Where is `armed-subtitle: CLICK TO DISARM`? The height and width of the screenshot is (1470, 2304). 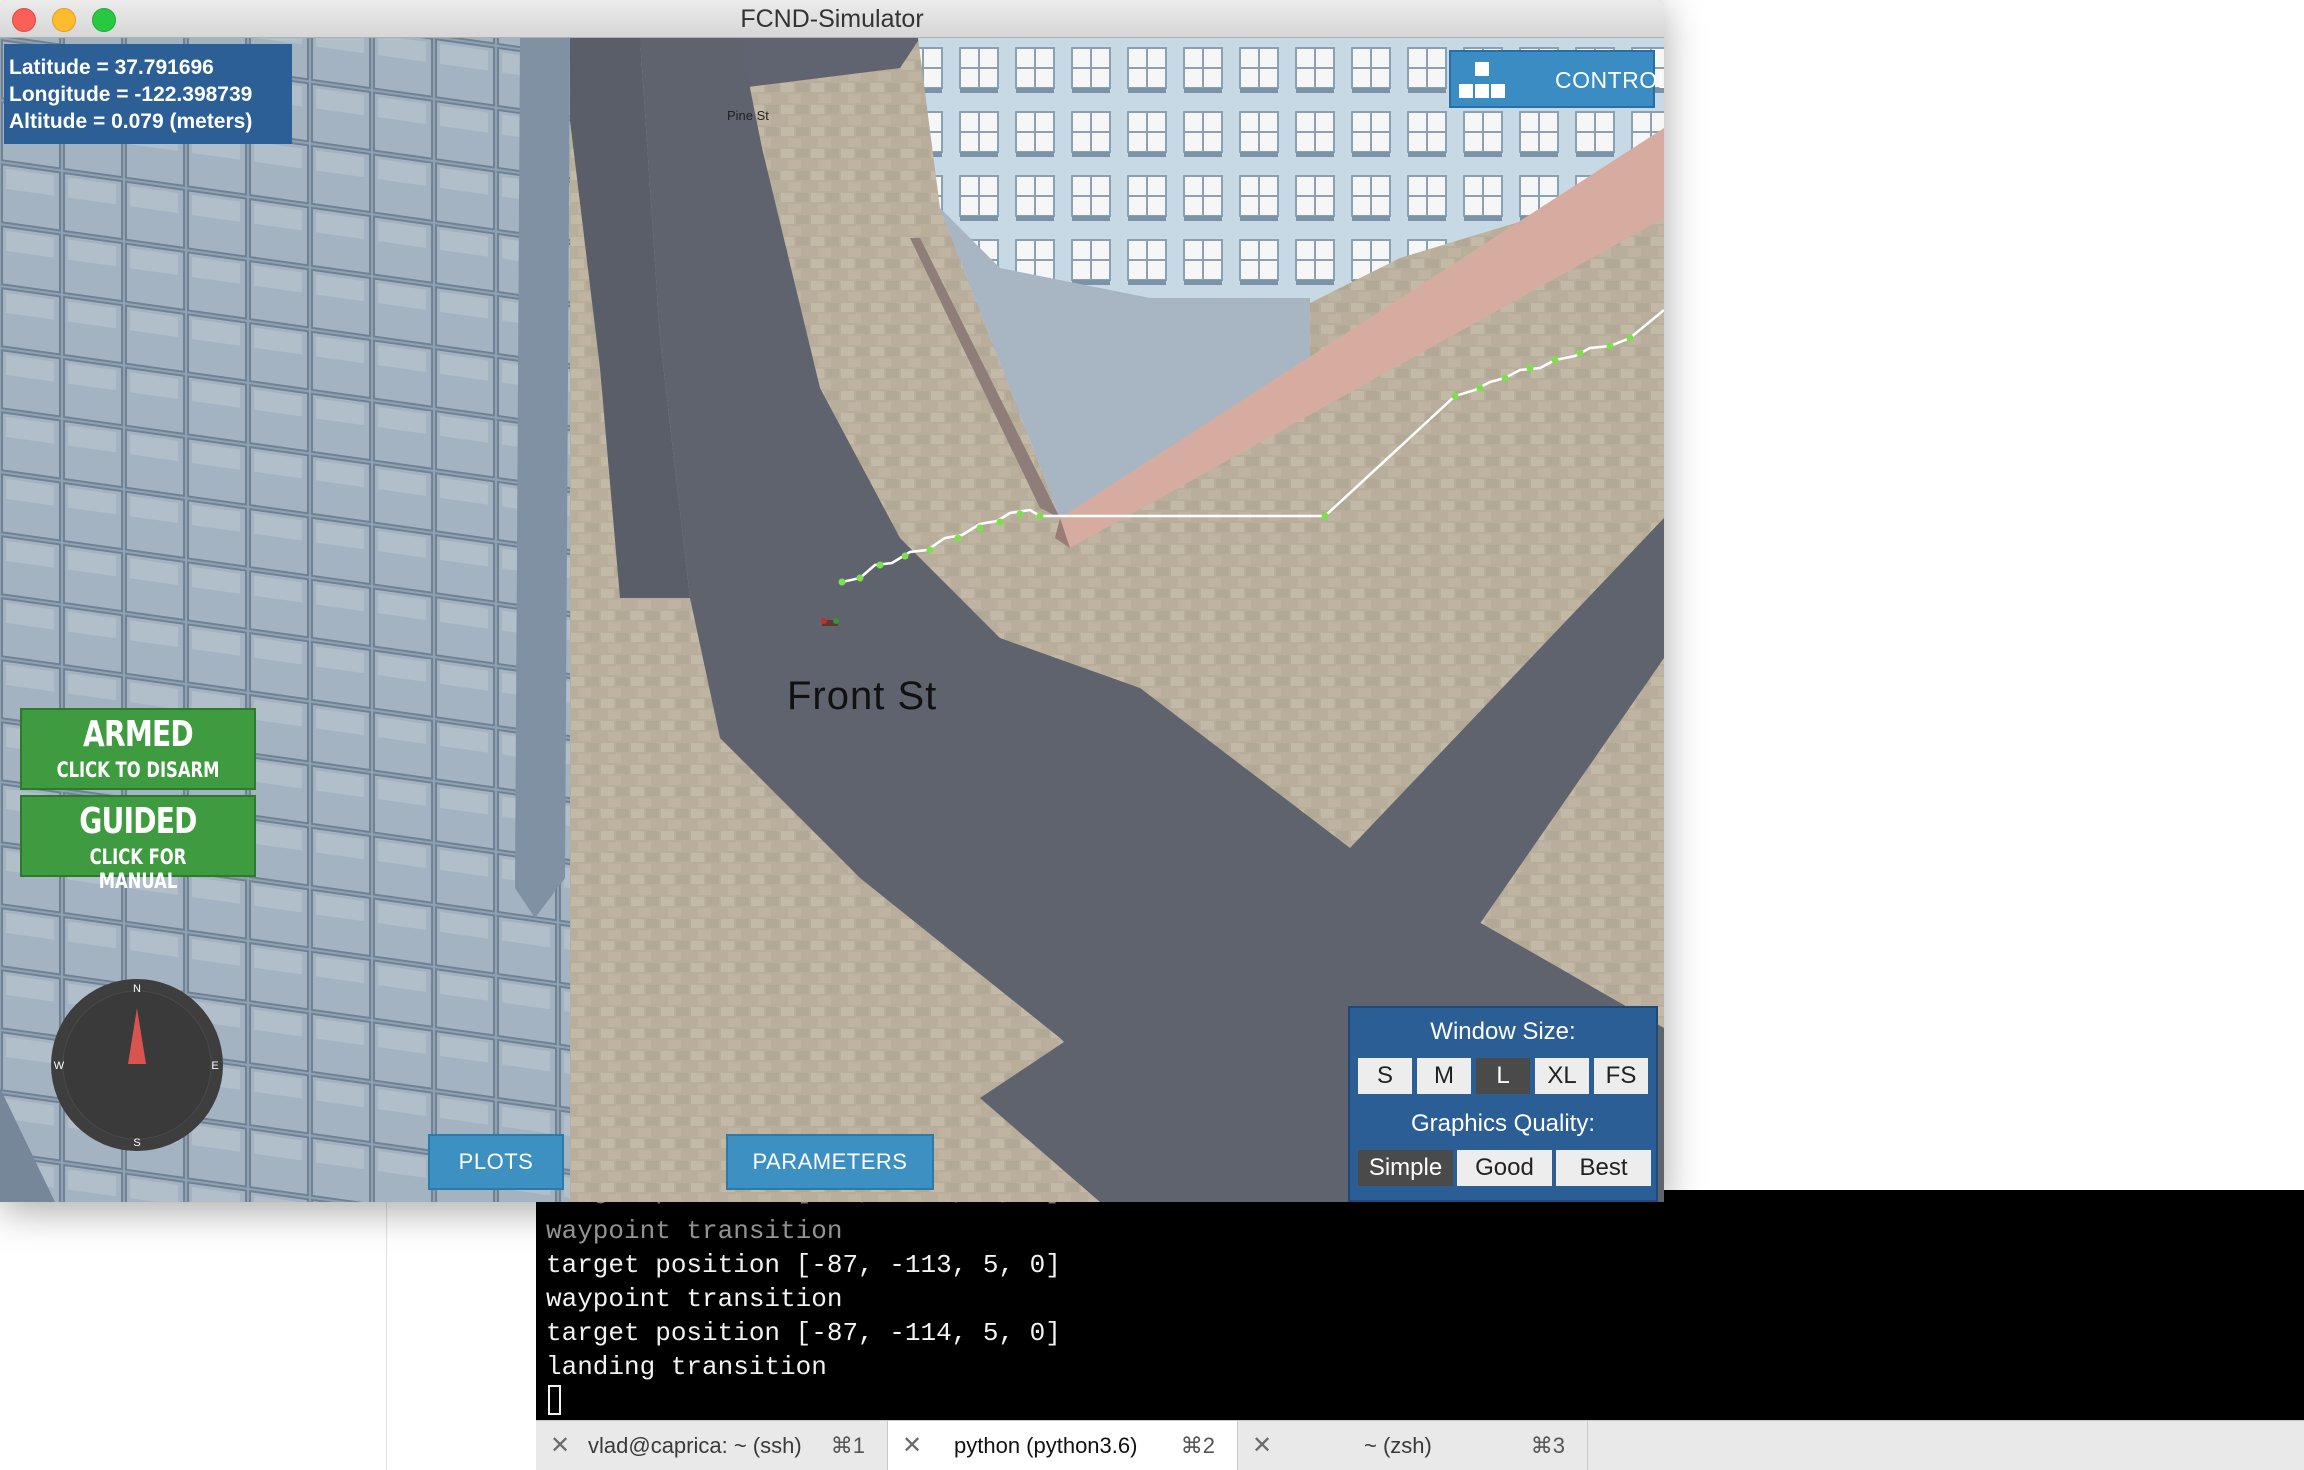
armed-subtitle: CLICK TO DISARM is located at coordinates (138, 770).